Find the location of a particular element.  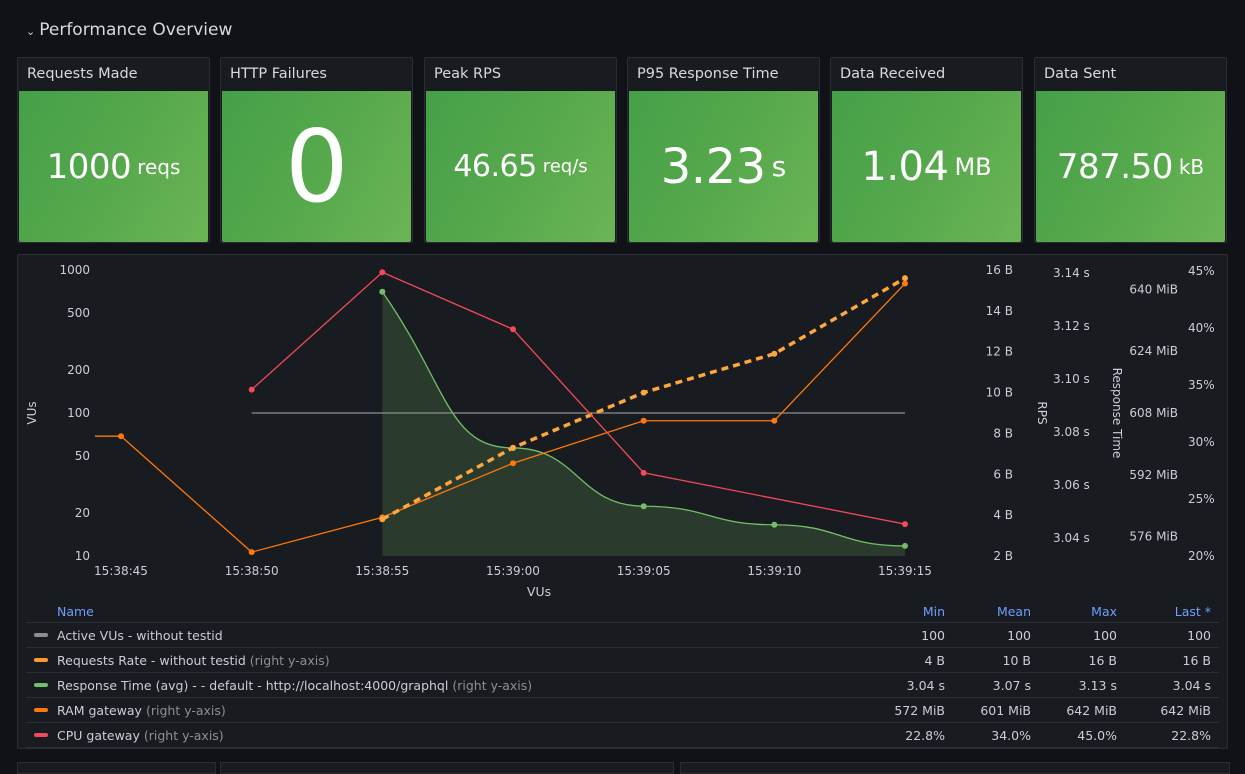

legend-header-last: Last * is located at coordinates (1168, 611).